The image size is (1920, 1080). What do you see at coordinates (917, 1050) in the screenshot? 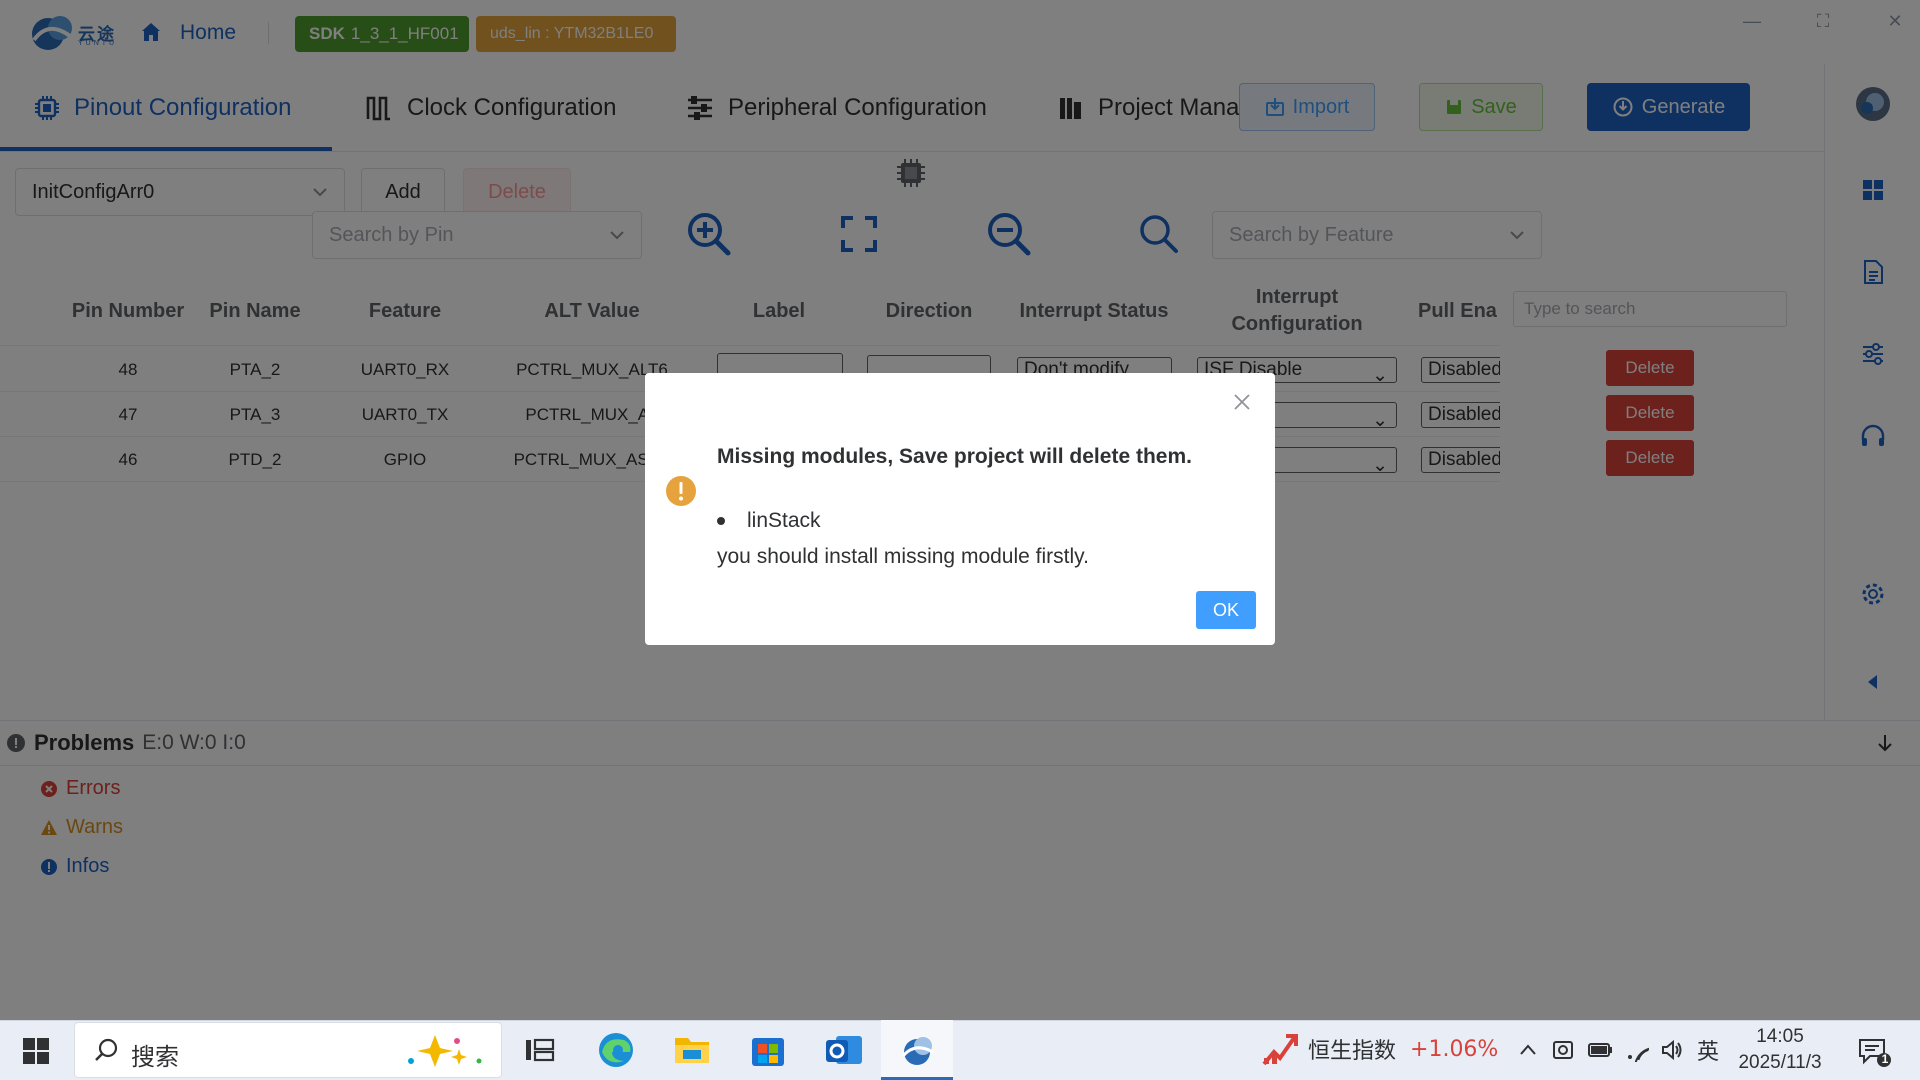
I see `yuntu-config-app-icon` at bounding box center [917, 1050].